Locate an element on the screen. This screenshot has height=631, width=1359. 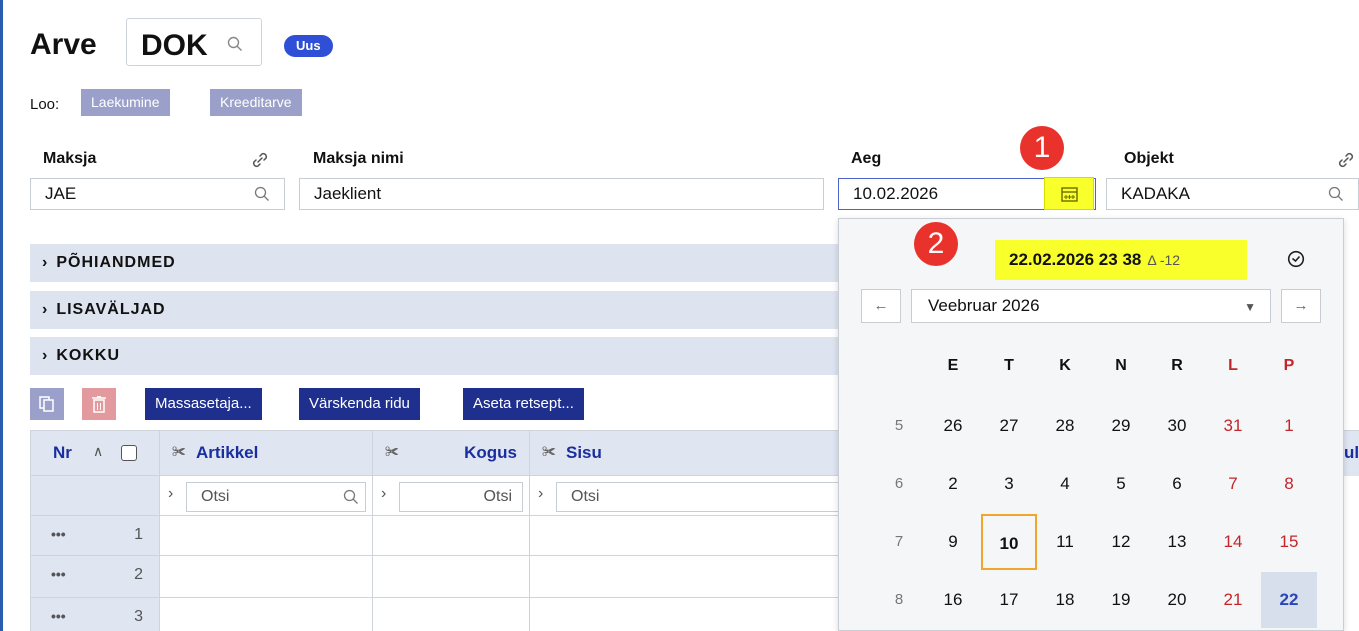
calendar-day: 26 is located at coordinates (953, 426).